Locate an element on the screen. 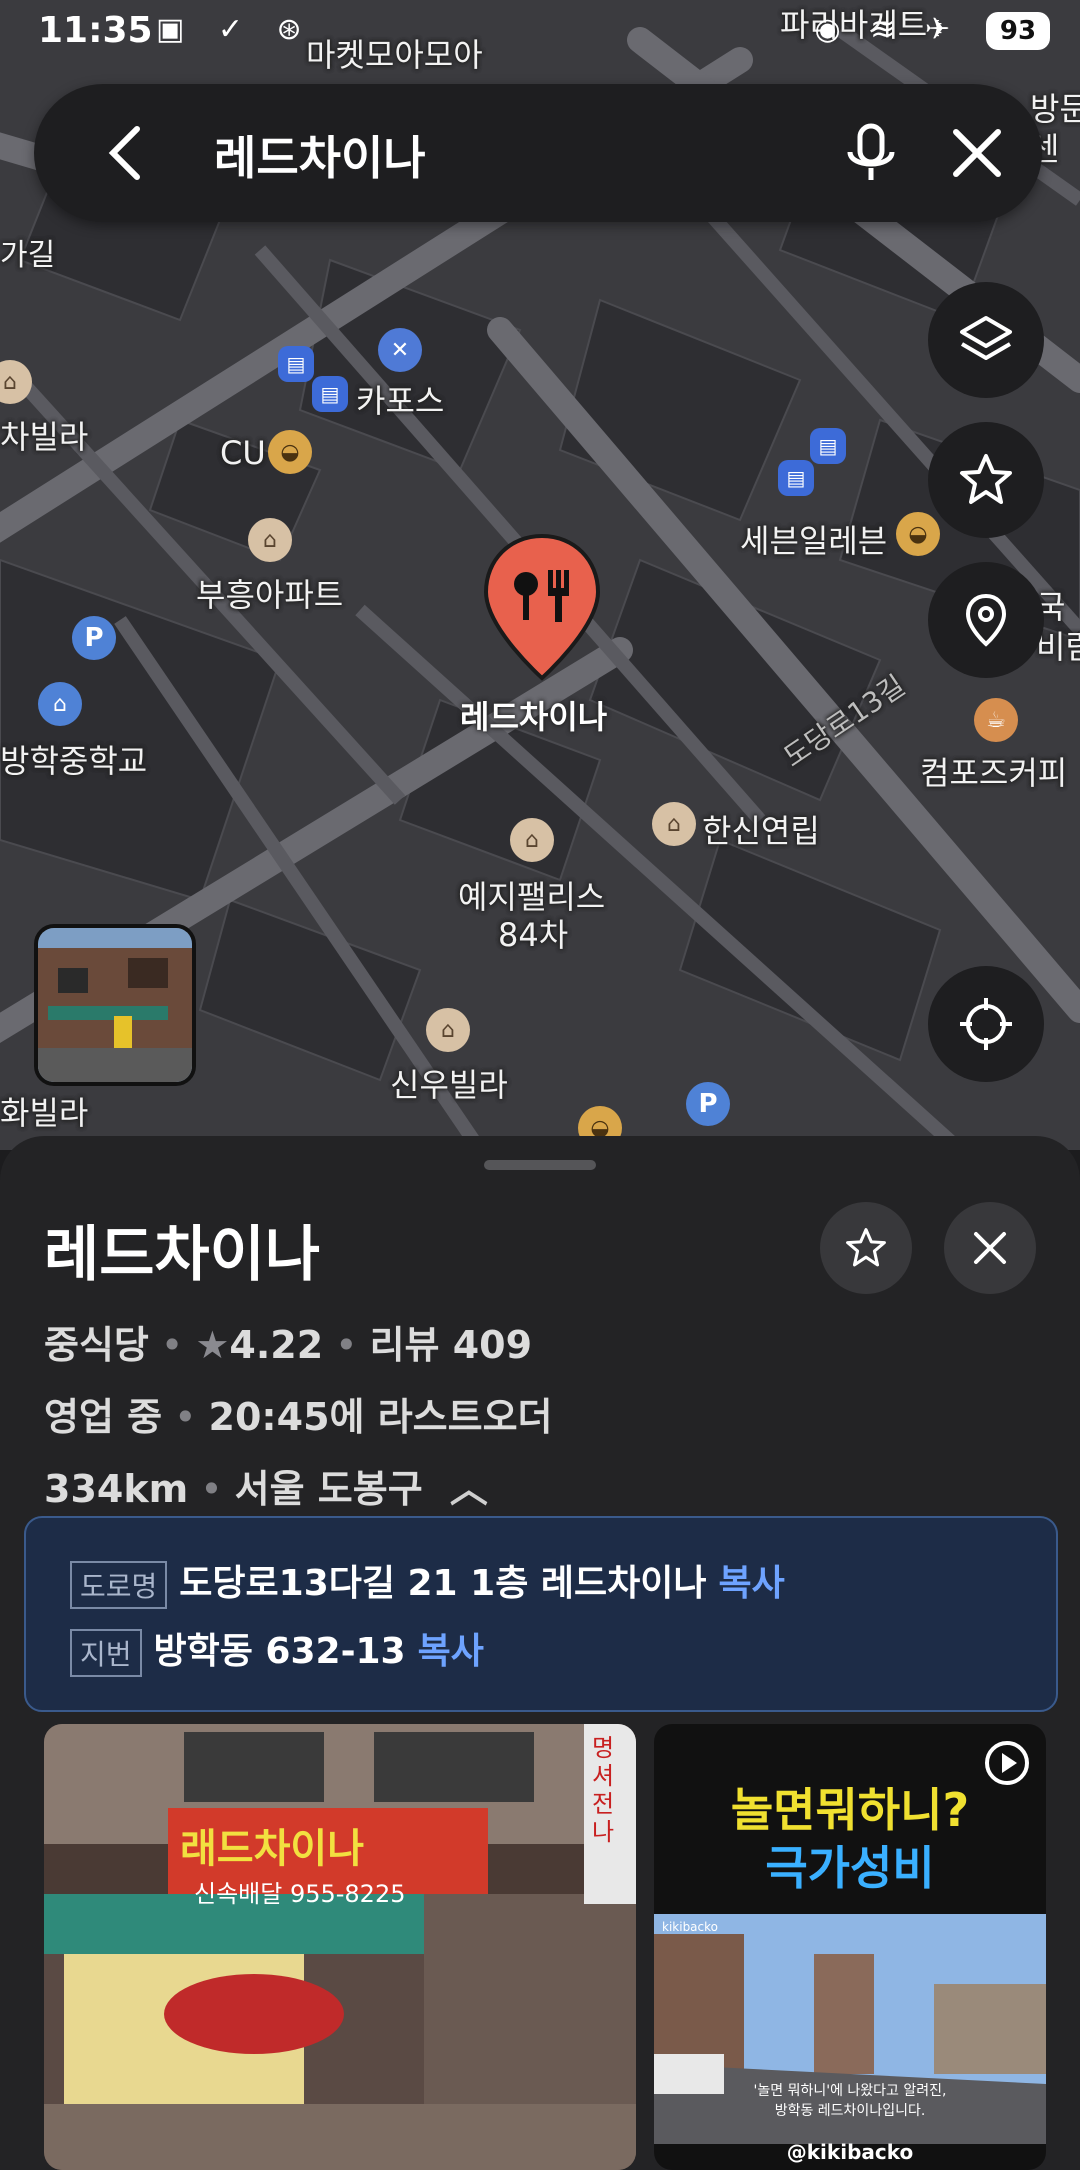 The image size is (1080, 2170). wrench-icon: ✕ is located at coordinates (400, 350).